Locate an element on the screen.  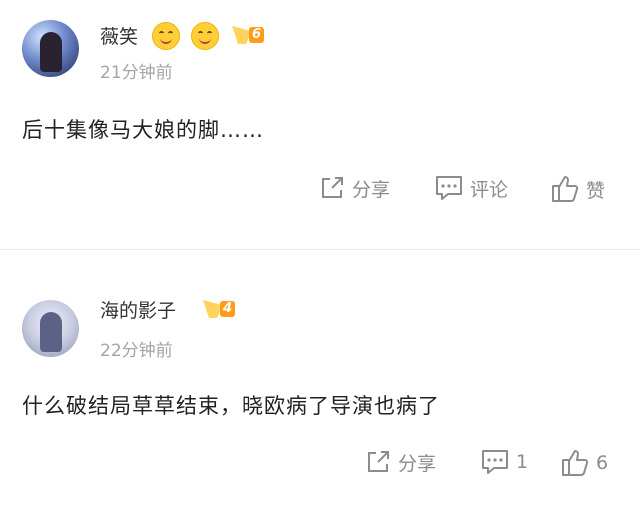
username: 薇笑 is located at coordinates (119, 35).